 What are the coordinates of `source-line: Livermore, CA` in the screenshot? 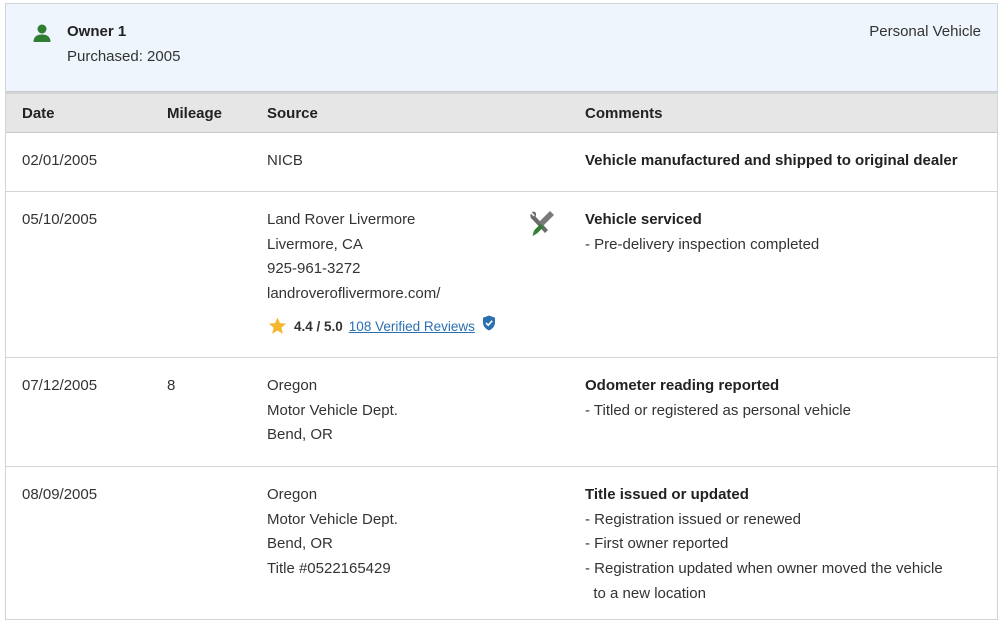 It's located at (315, 244).